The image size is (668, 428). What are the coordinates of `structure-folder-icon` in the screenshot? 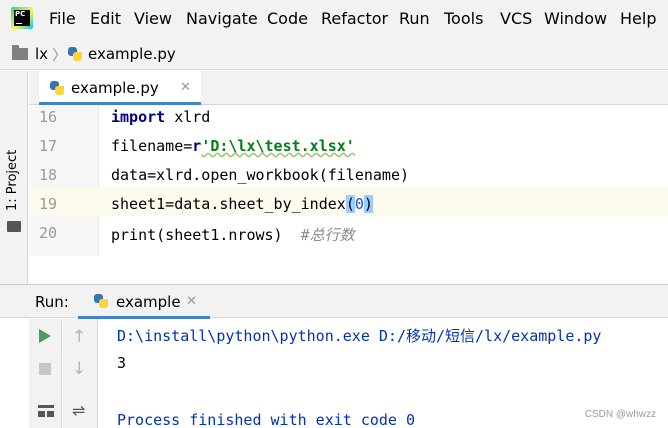 It's located at (14, 226).